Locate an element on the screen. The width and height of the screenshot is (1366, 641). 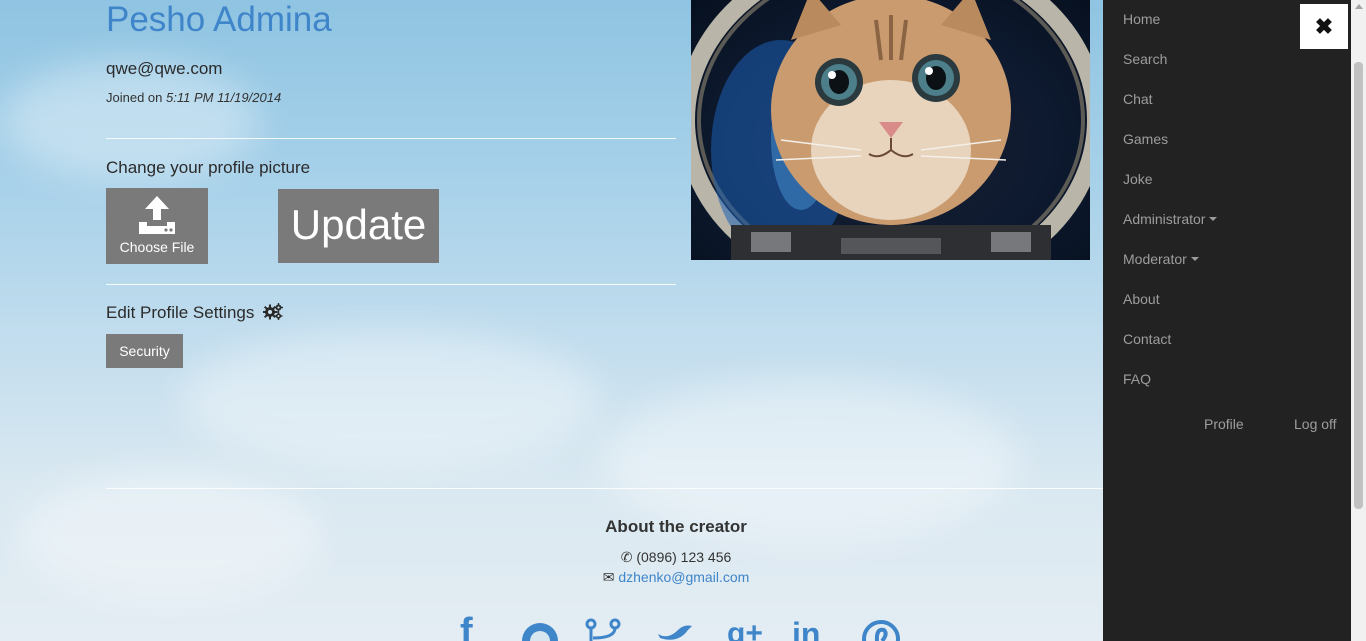
phone-icon: ✆ is located at coordinates (626, 557).